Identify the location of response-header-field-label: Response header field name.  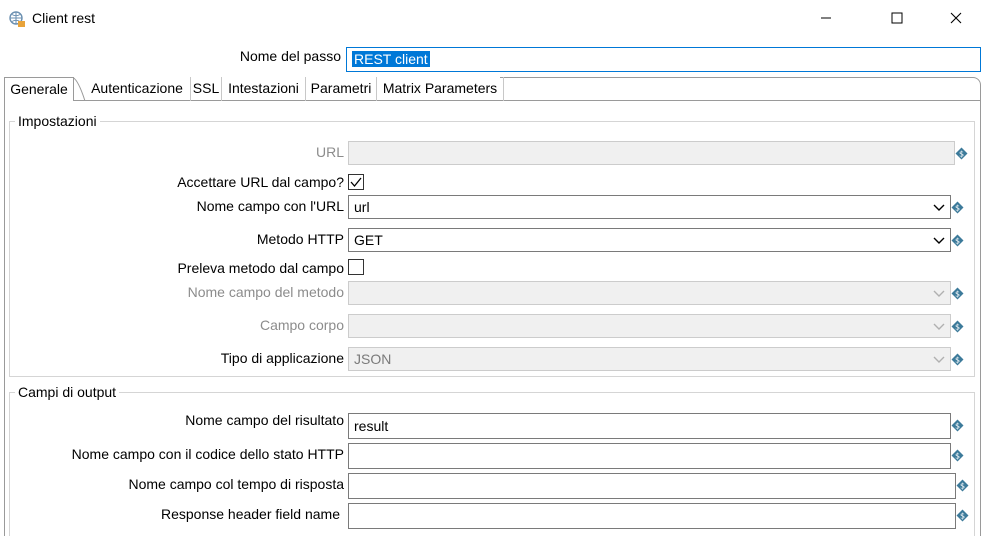
(250, 514).